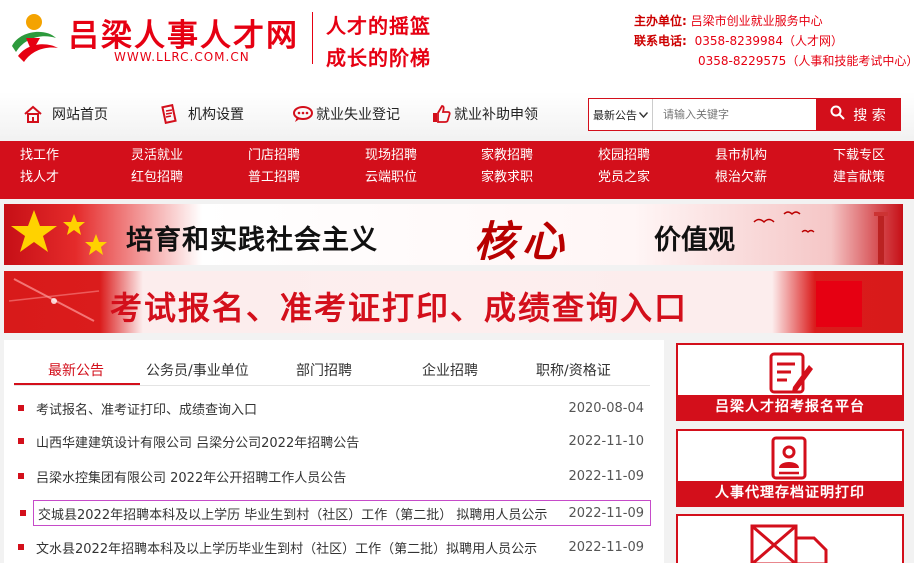 This screenshot has width=914, height=563. I want to click on topnav-employment-registration-label: 就业失业登记, so click(358, 115).